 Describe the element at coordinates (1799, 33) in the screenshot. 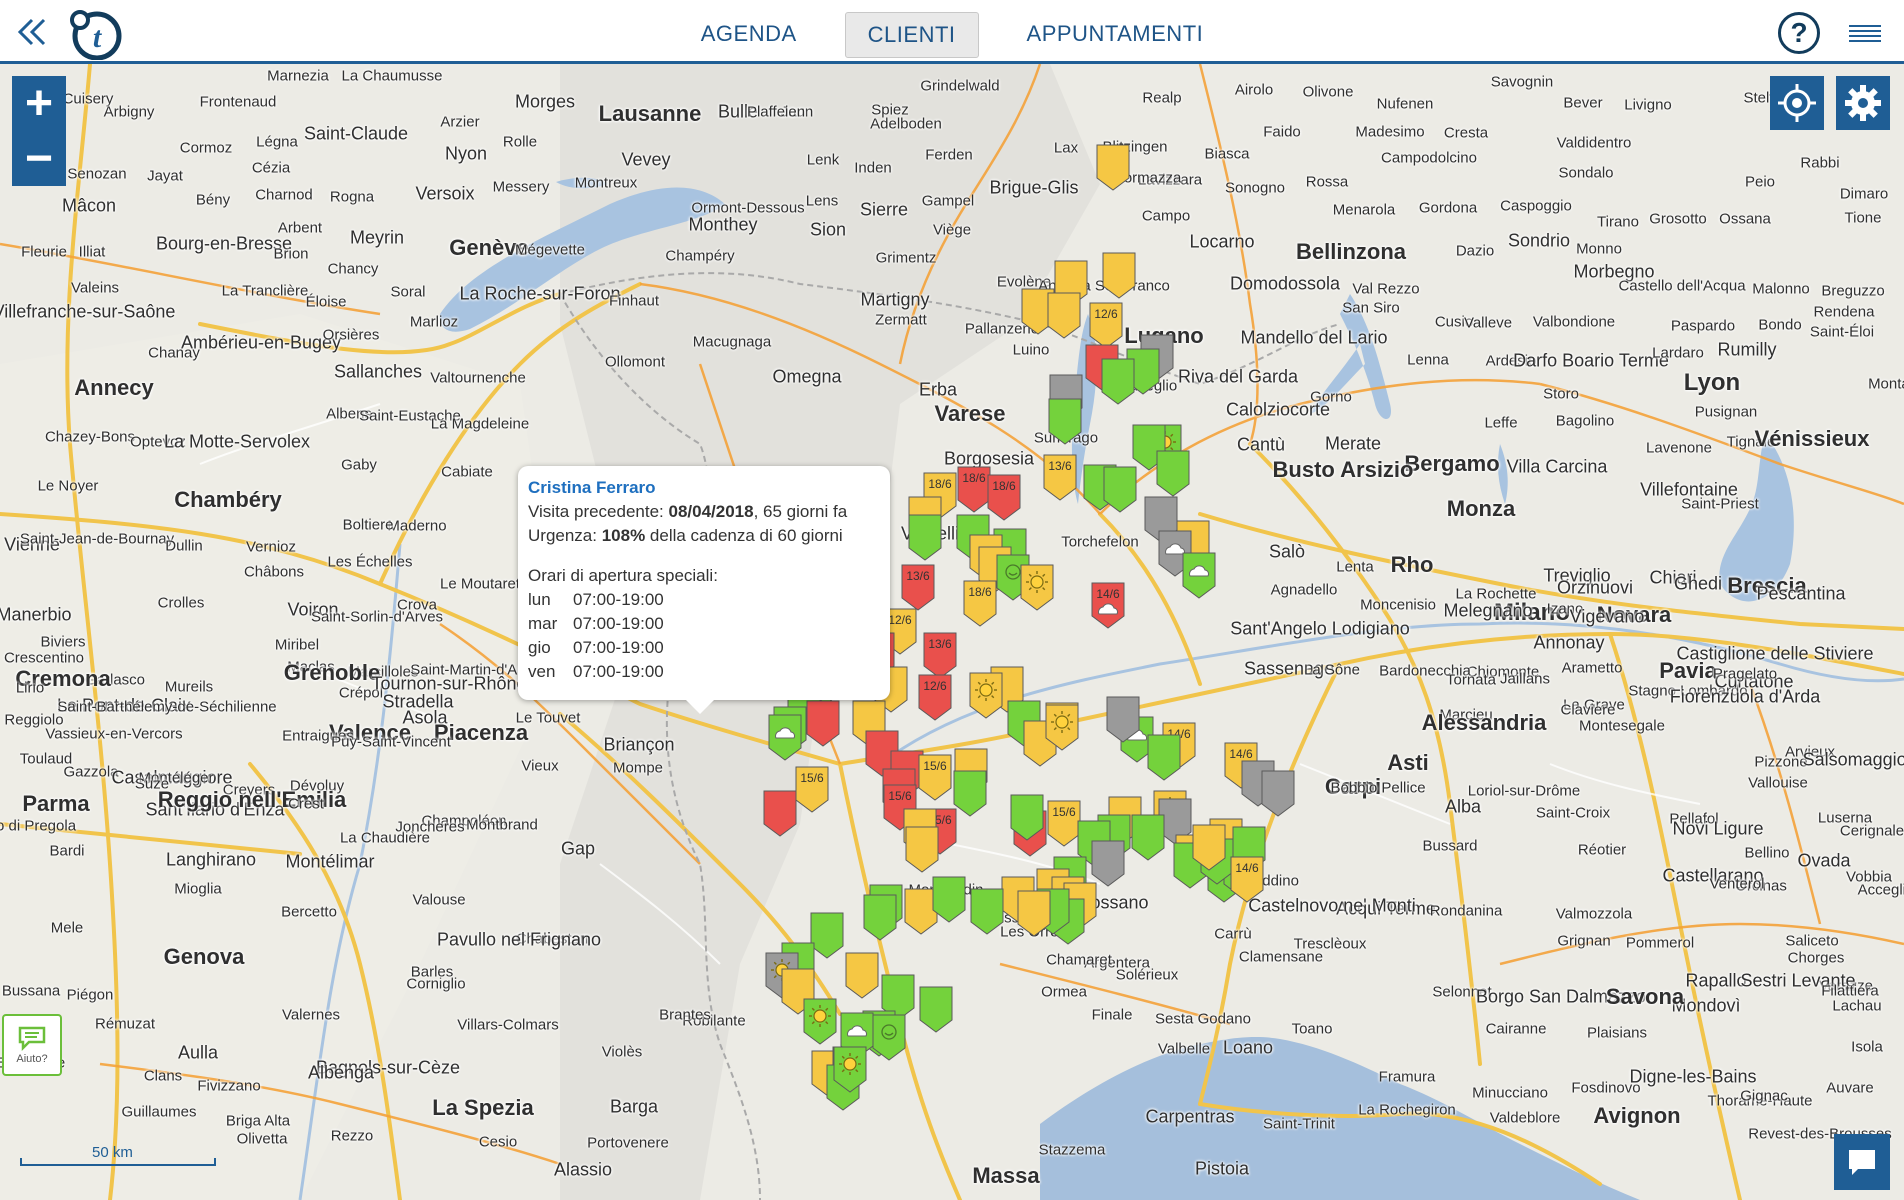

I see `help-button: ?` at that location.